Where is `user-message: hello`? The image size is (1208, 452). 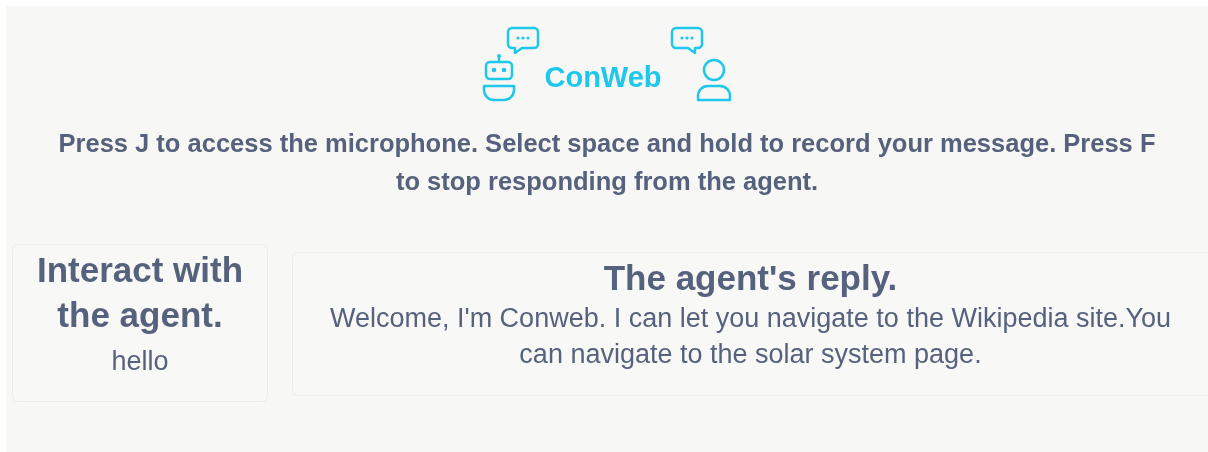
user-message: hello is located at coordinates (140, 361).